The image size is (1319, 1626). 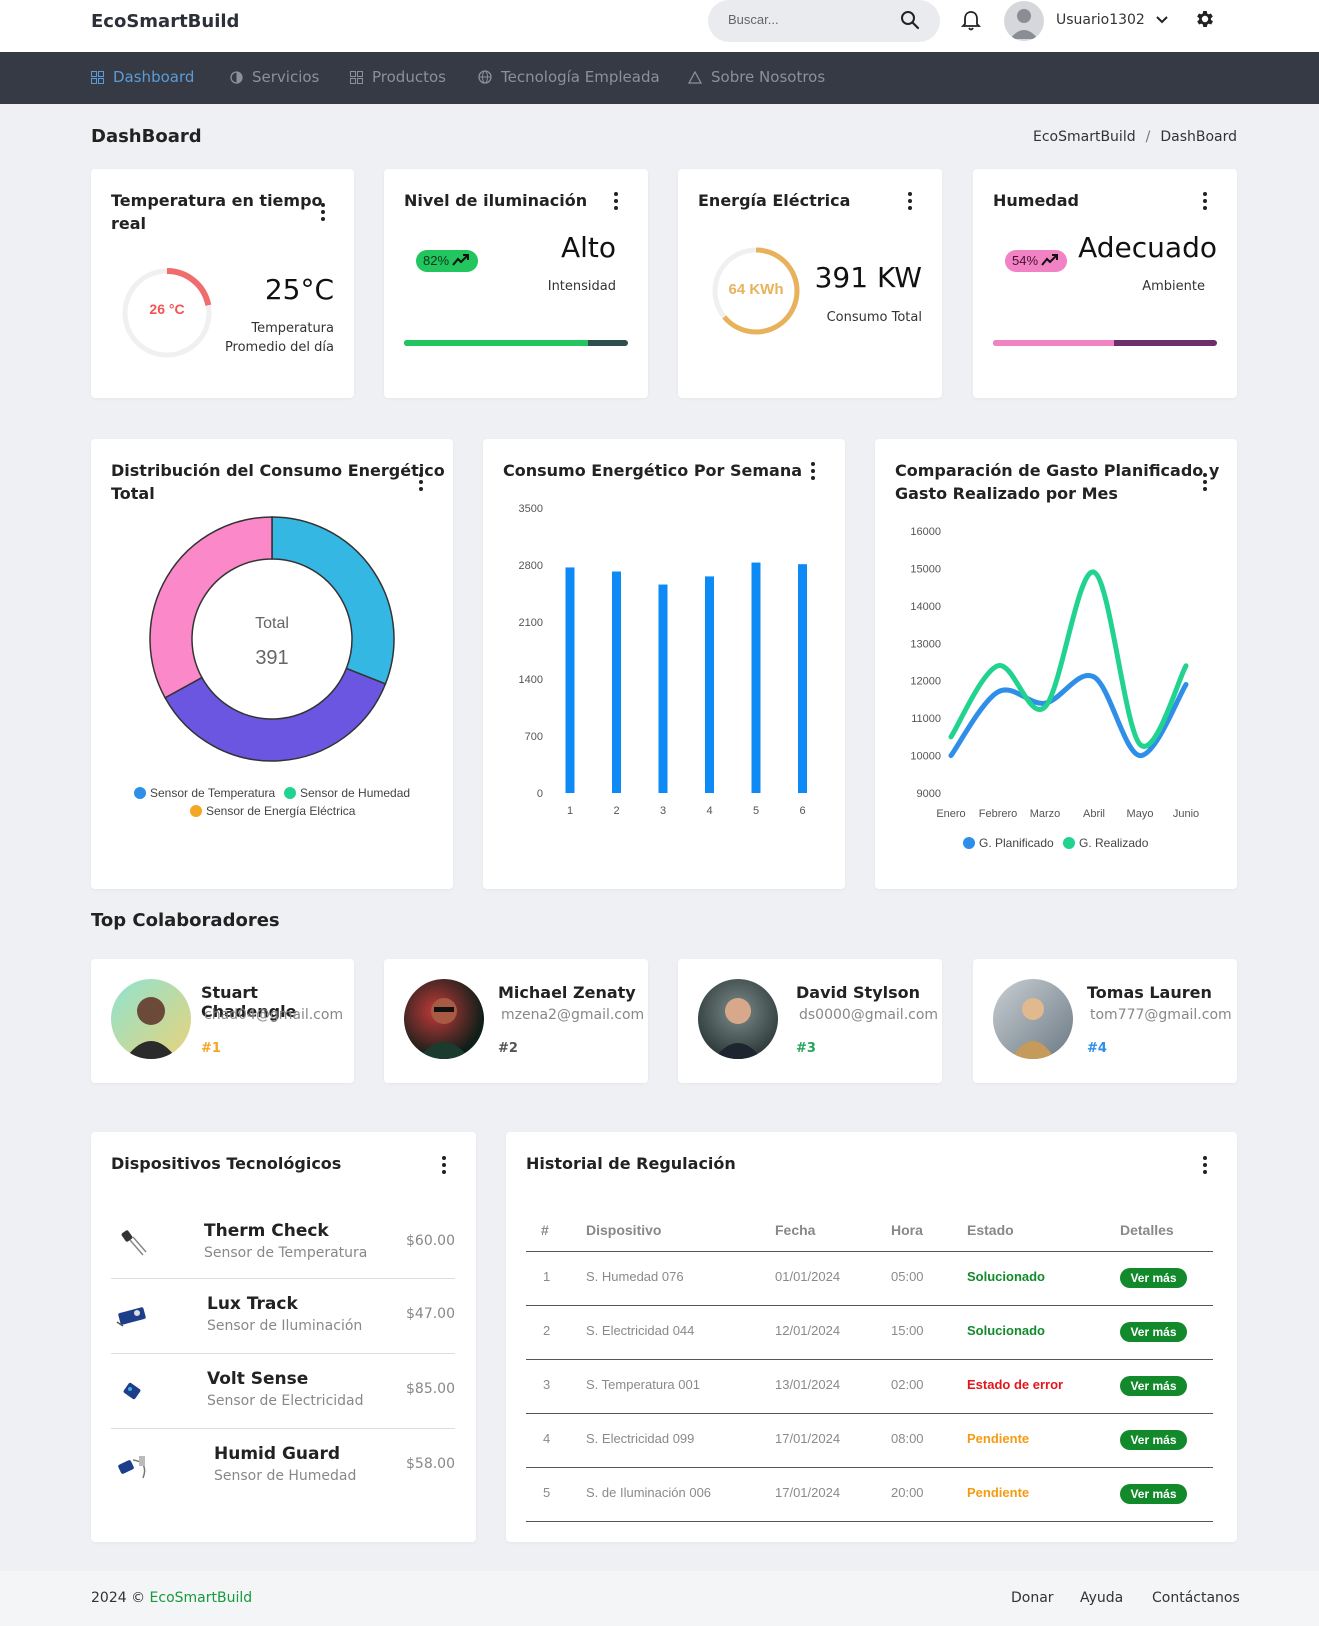 What do you see at coordinates (222, 1021) in the screenshot?
I see `collaborator-card: Stuart Chadengle chad04@gmail.com #1` at bounding box center [222, 1021].